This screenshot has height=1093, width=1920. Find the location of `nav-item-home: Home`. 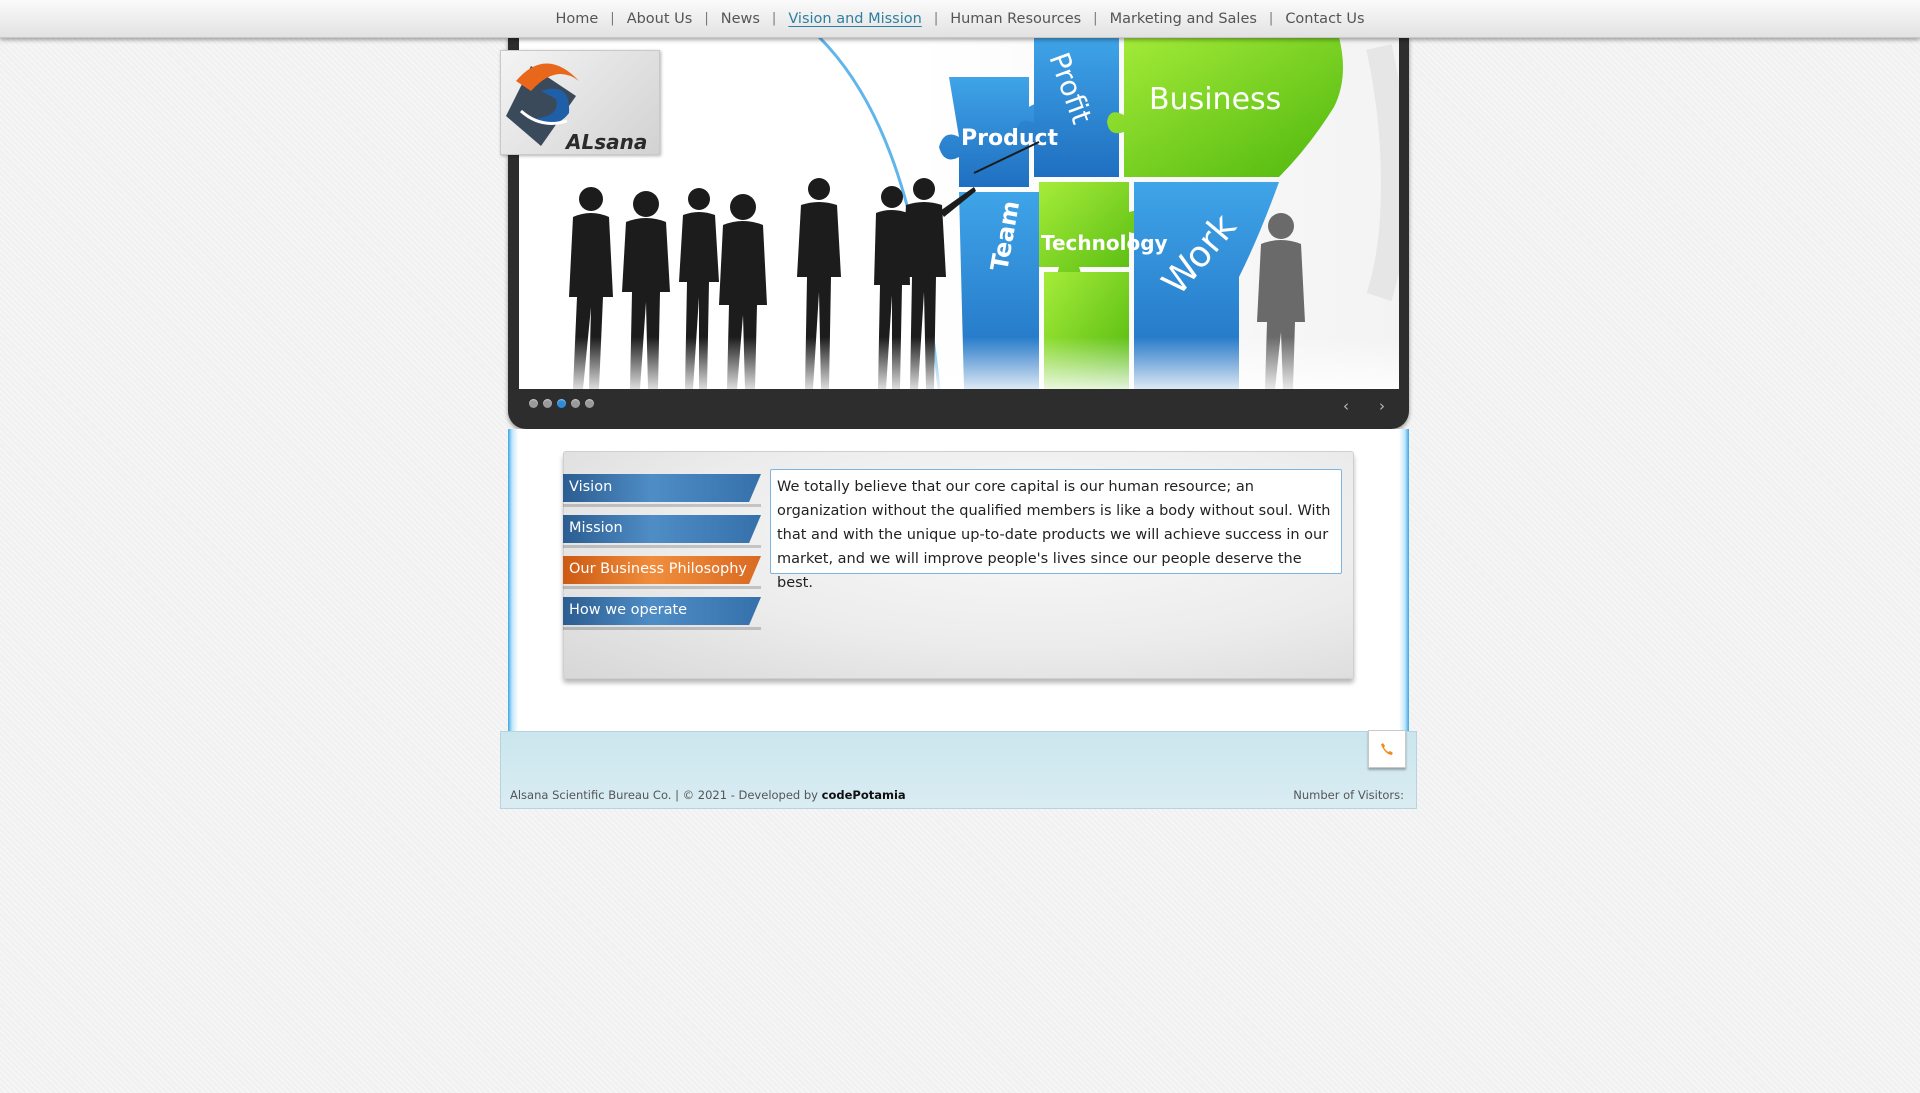

nav-item-home: Home is located at coordinates (576, 19).